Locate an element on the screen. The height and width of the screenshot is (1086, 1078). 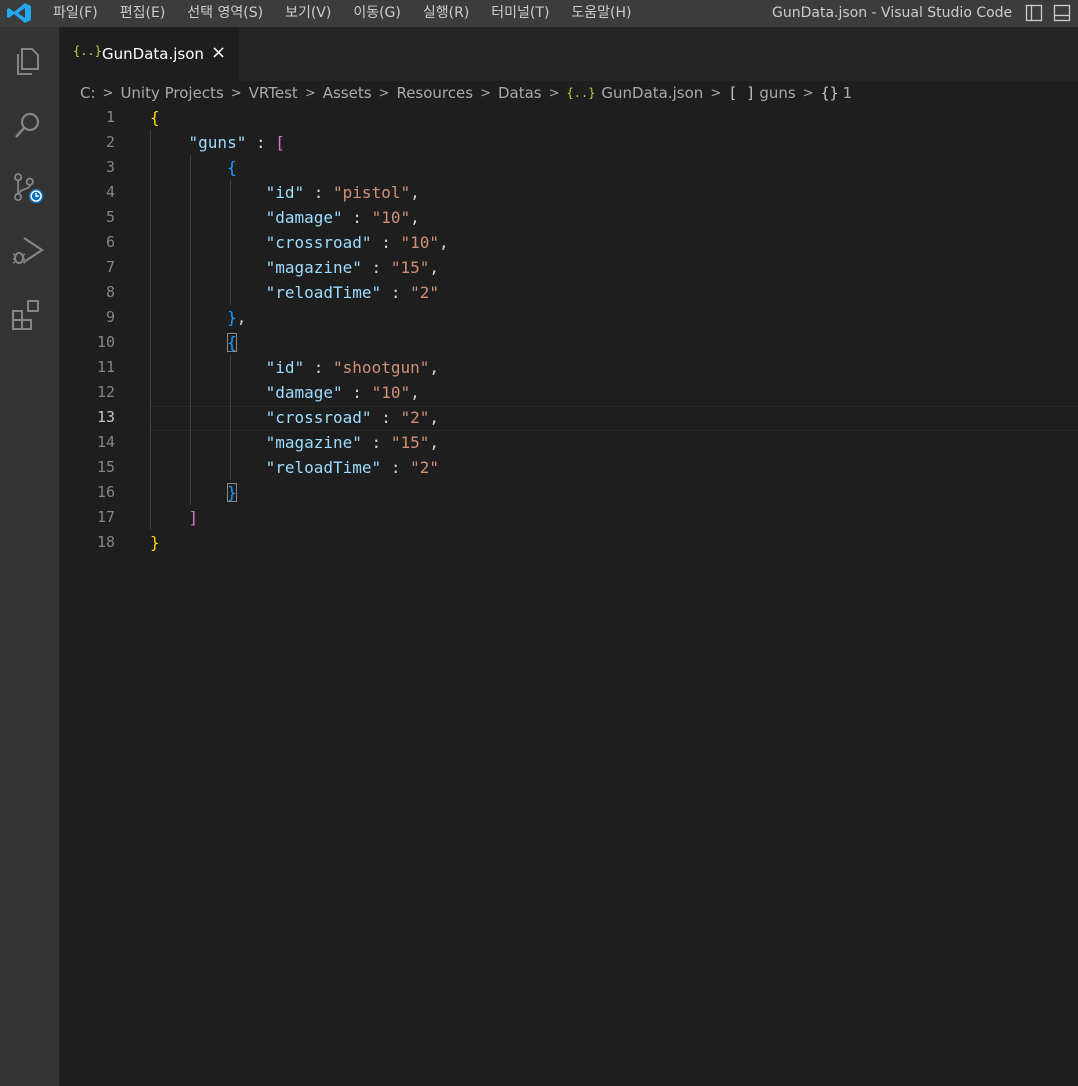
breadcrumb-item: Datas is located at coordinates (520, 93).